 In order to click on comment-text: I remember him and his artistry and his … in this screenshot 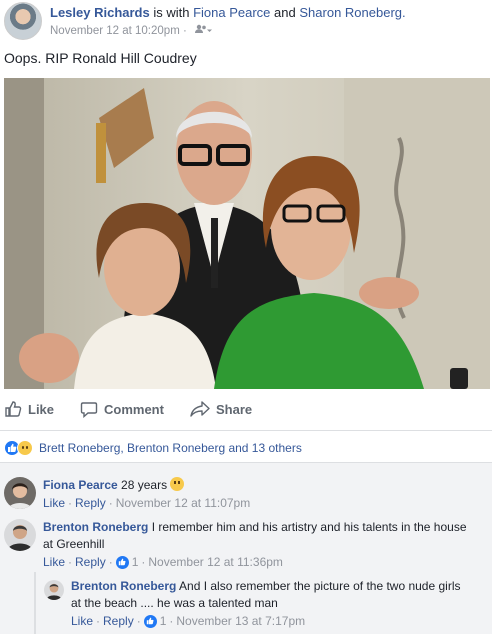, I will do `click(309, 527)`.